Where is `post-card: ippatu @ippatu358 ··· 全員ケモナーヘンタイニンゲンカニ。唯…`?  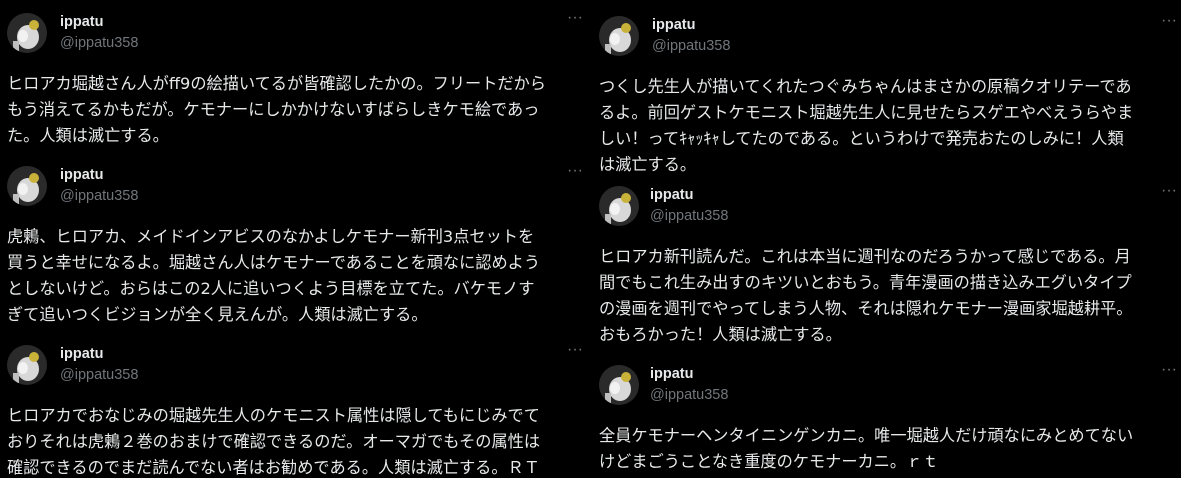
post-card: ippatu @ippatu358 ··· 全員ケモナーヘンタイニンゲンカニ。唯… is located at coordinates (889, 419).